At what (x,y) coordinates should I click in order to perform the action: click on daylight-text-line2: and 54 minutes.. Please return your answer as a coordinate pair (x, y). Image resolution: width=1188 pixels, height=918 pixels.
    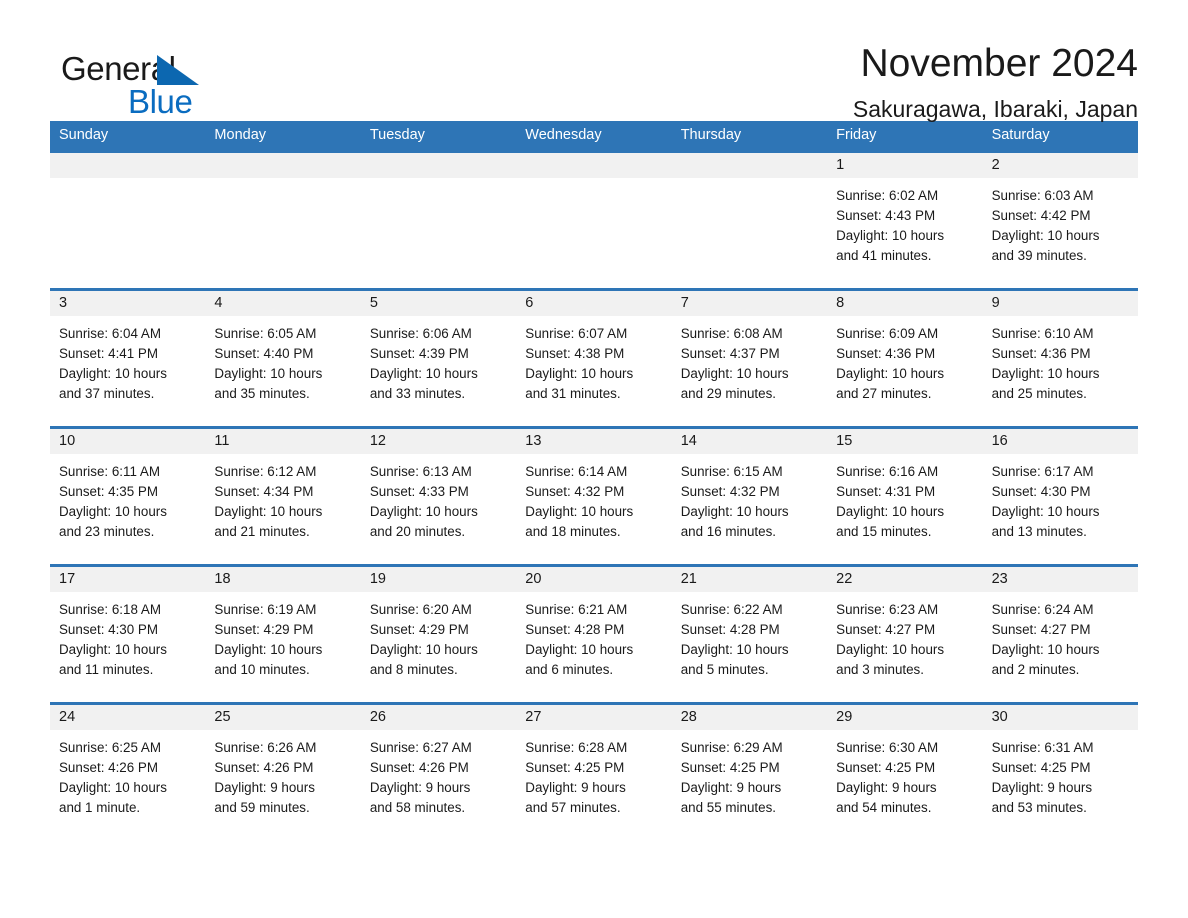
    Looking at the image, I should click on (884, 807).